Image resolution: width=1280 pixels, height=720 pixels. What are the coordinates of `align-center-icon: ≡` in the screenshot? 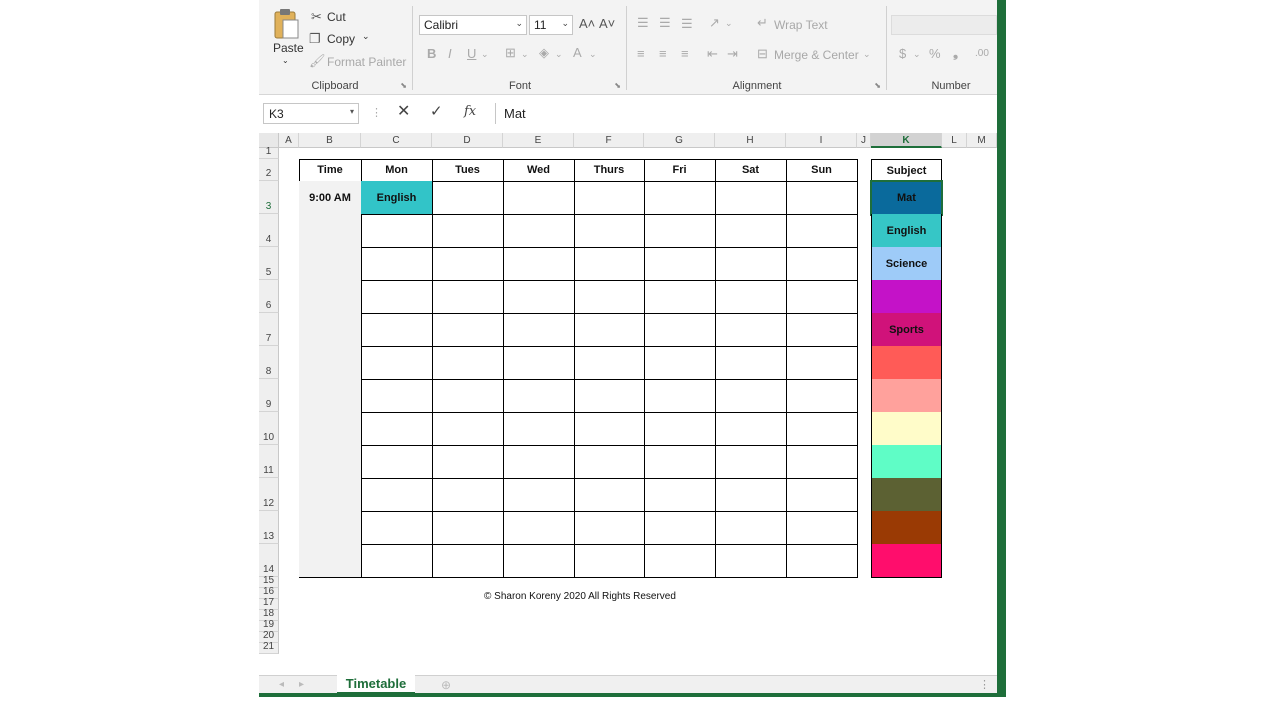 It's located at (663, 54).